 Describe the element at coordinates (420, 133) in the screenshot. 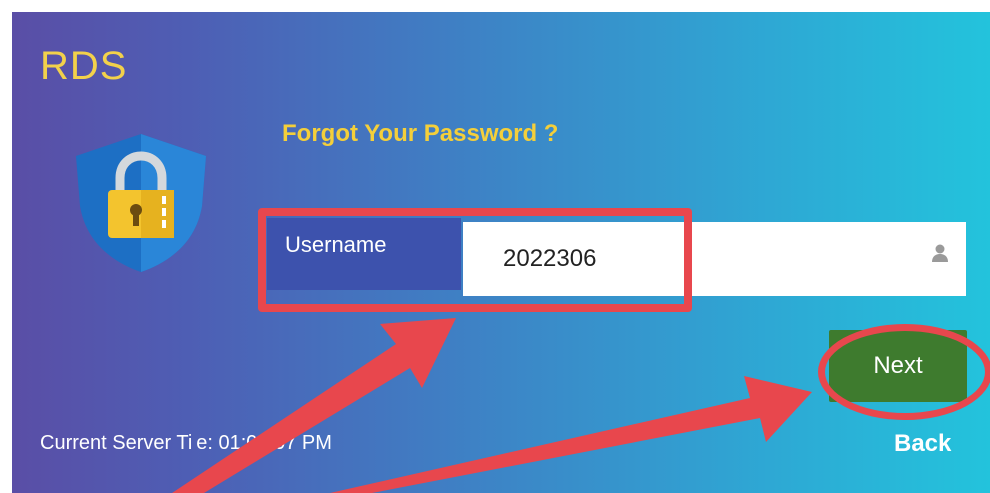

I see `page-title: Forgot Your Password ?` at that location.